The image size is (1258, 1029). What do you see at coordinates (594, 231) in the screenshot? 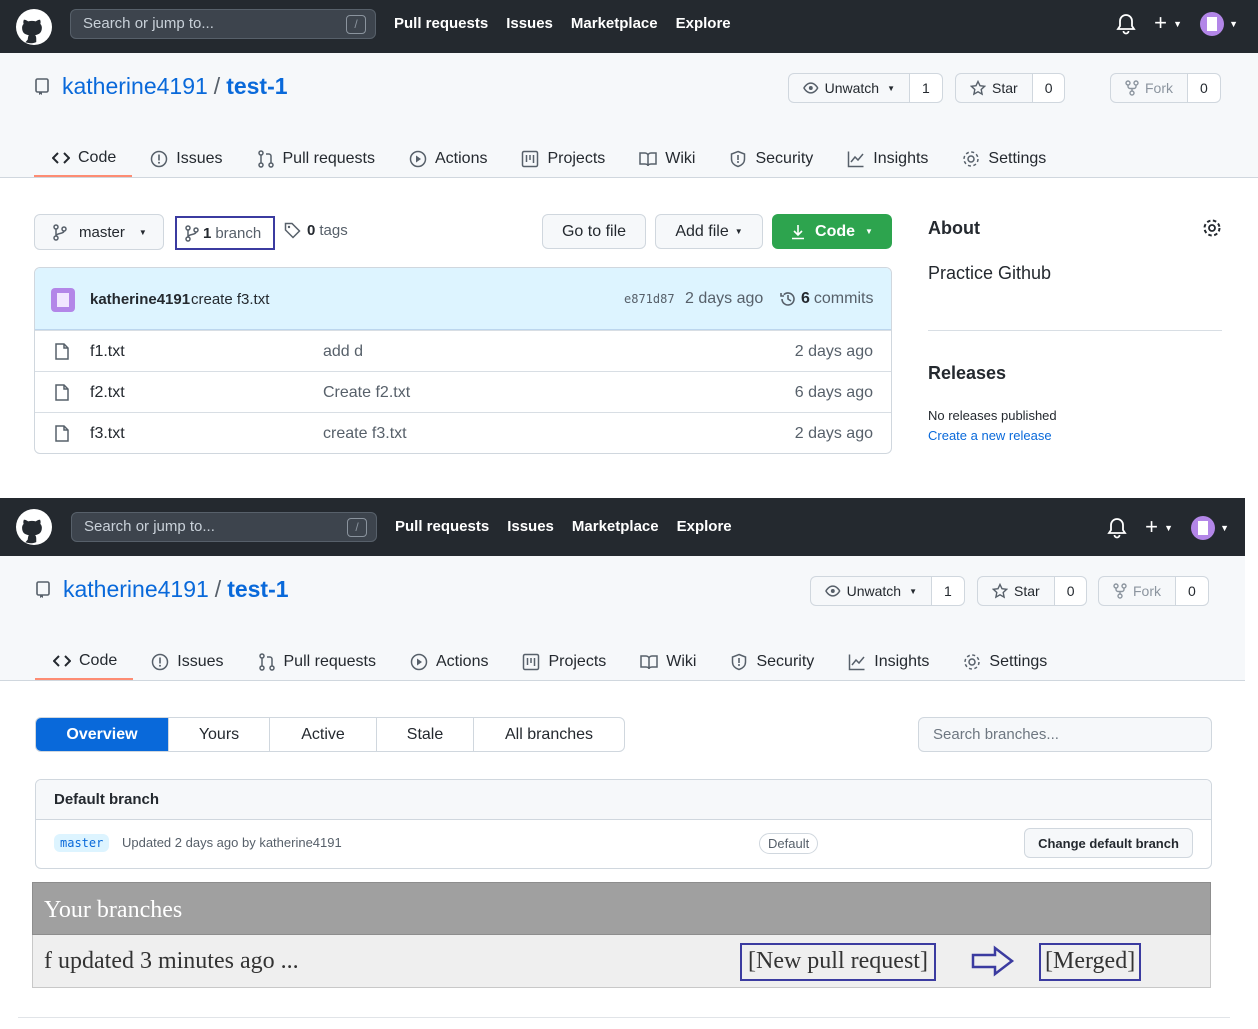
I see `go-to-file-button: Go to file` at bounding box center [594, 231].